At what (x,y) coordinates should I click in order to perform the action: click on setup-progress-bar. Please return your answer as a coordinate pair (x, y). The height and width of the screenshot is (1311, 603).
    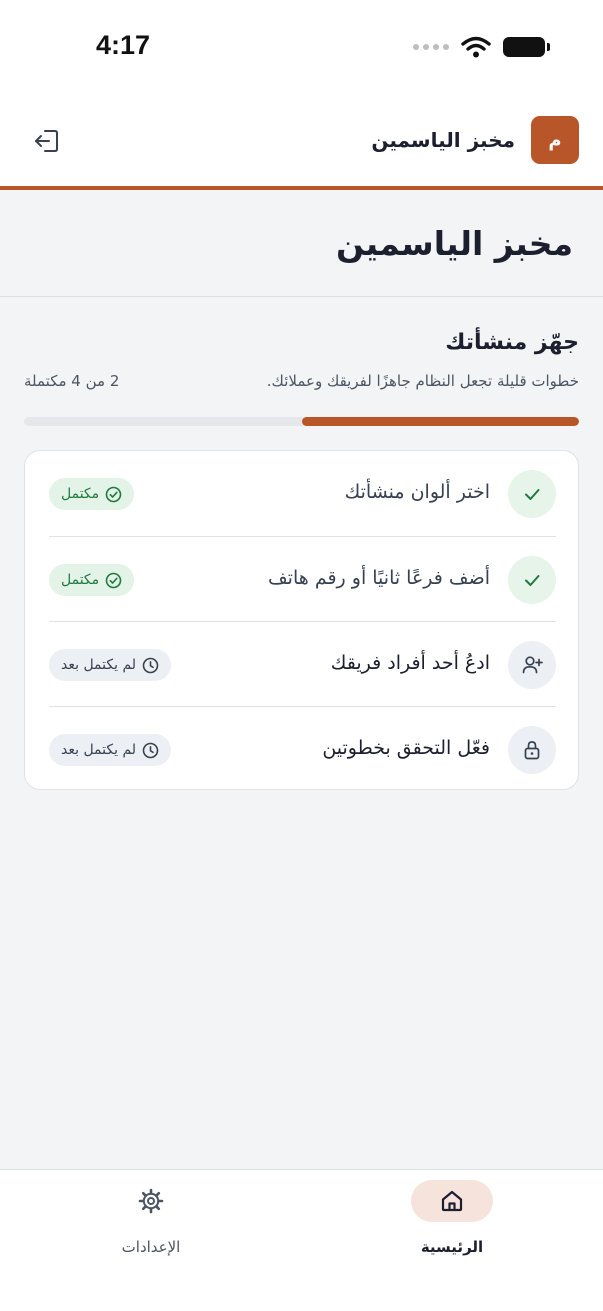
    Looking at the image, I should click on (301, 421).